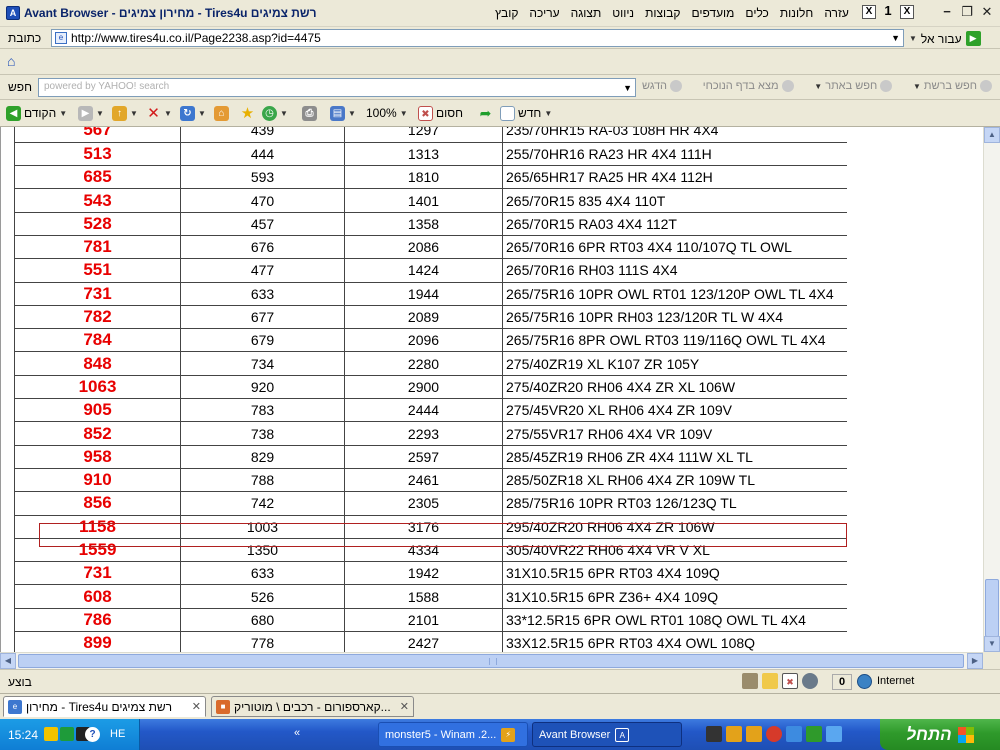 Image resolution: width=1000 pixels, height=750 pixels. Describe the element at coordinates (853, 86) in the screenshot. I see `search-site-button: חפש באתר ▼` at that location.